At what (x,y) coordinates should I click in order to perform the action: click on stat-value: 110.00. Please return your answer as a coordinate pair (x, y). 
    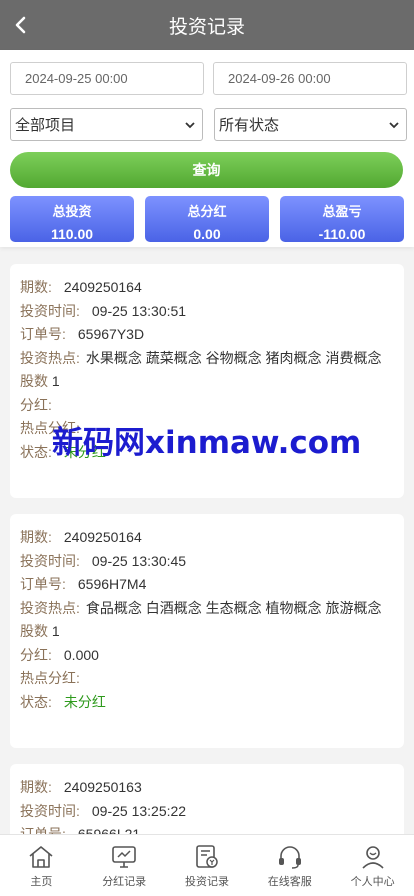
    Looking at the image, I should click on (72, 234).